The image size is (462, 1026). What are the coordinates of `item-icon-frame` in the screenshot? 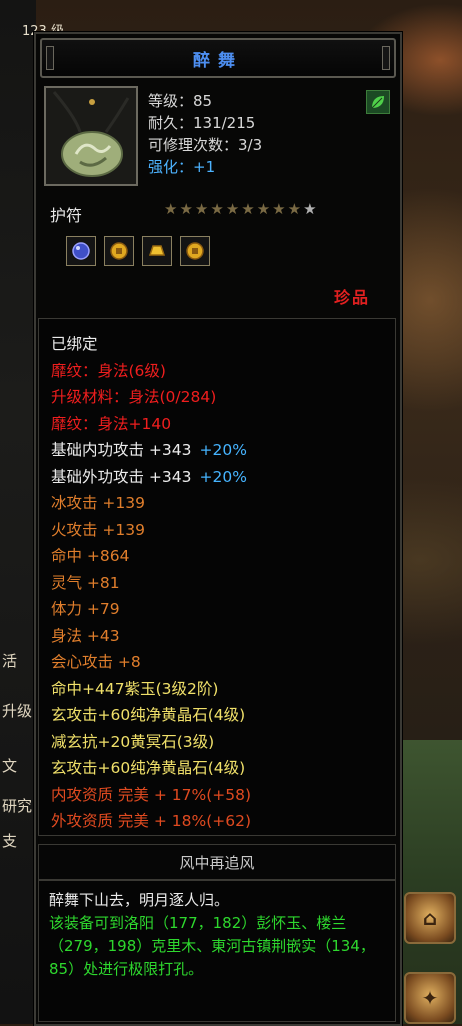 It's located at (91, 136).